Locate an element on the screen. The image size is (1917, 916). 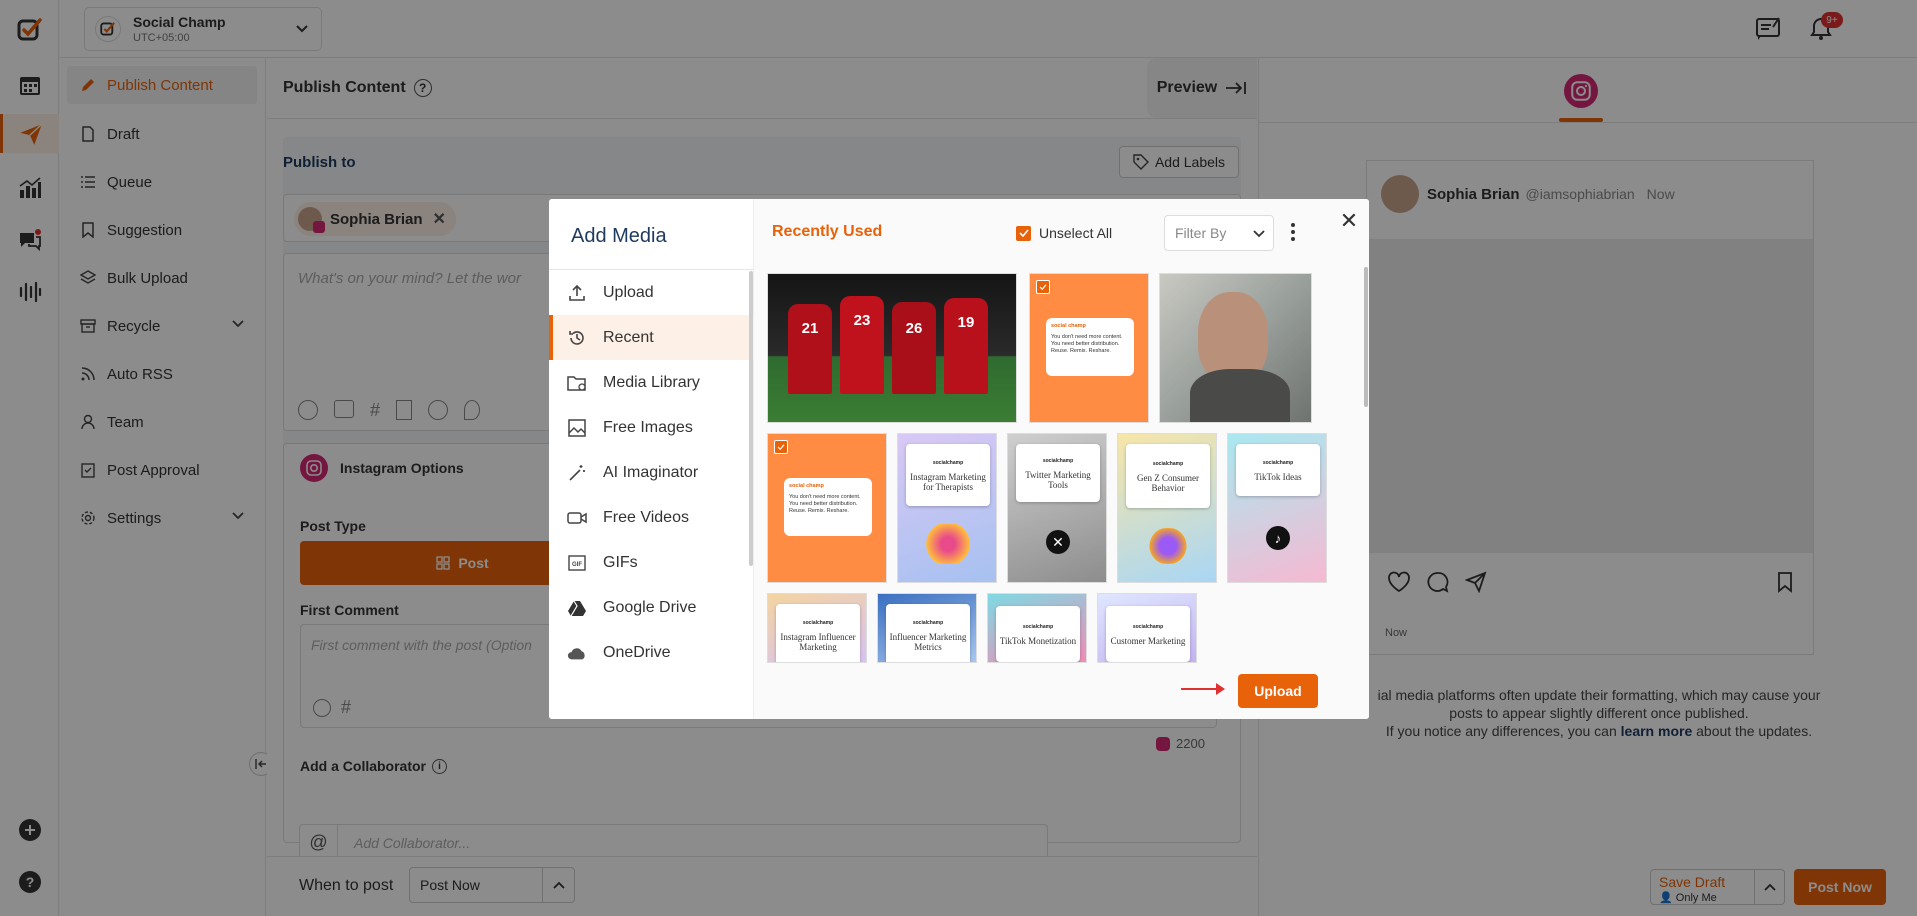
upload-icon is located at coordinates (577, 293).